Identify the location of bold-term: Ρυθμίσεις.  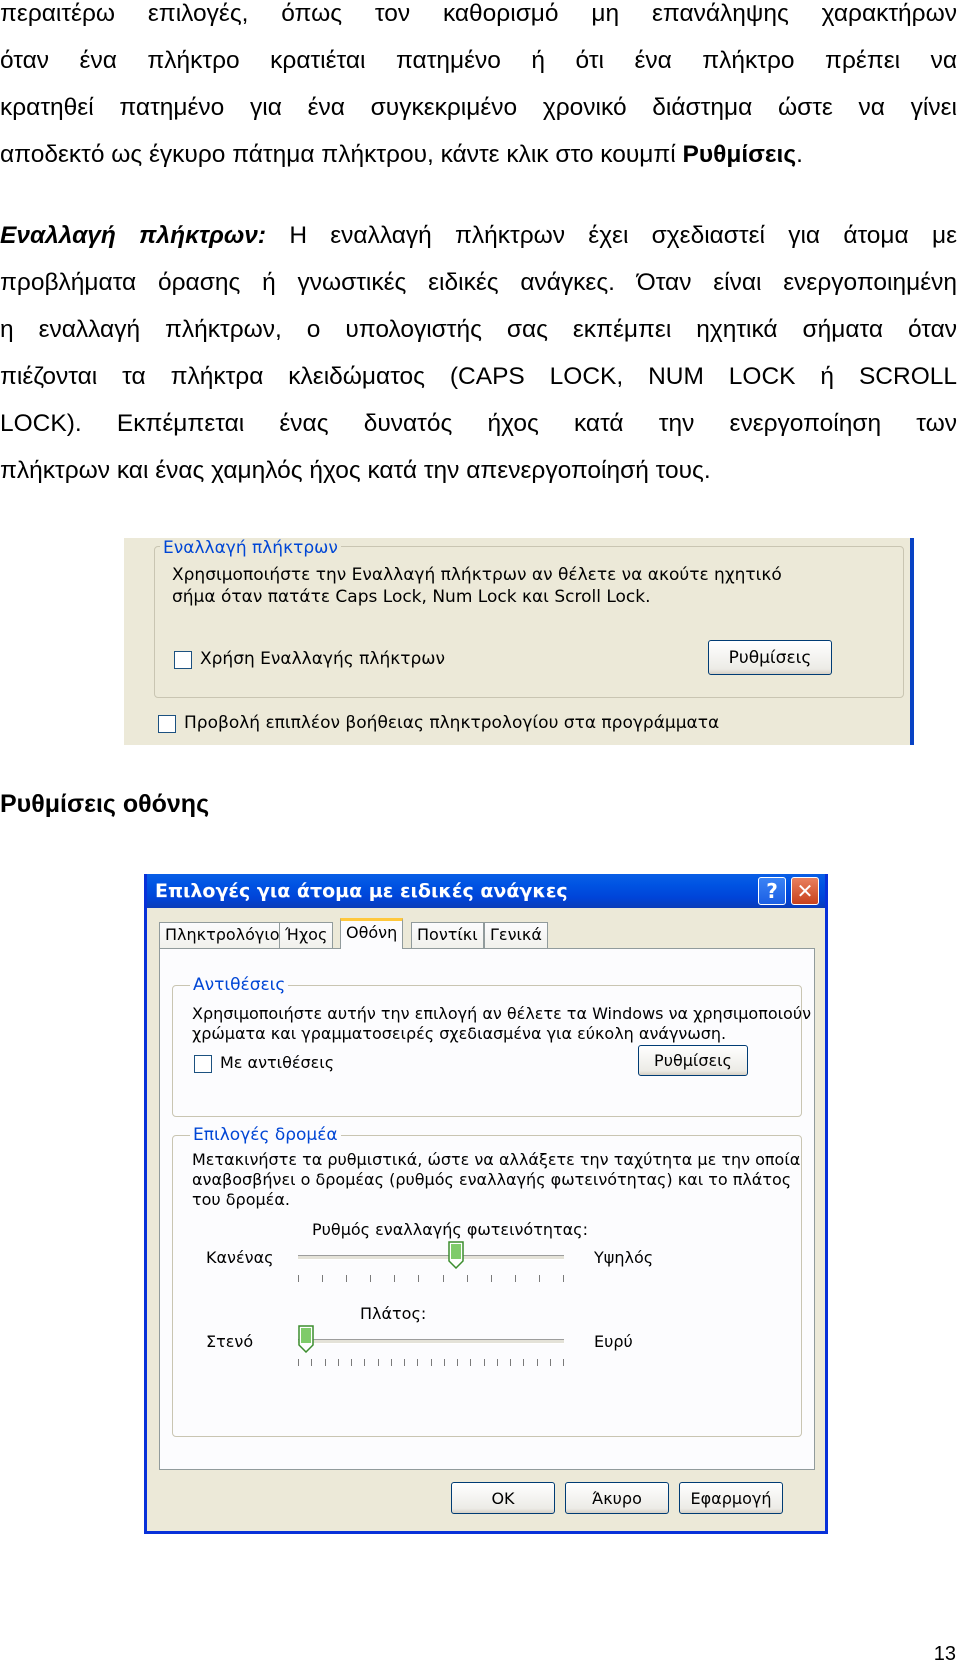
(739, 154).